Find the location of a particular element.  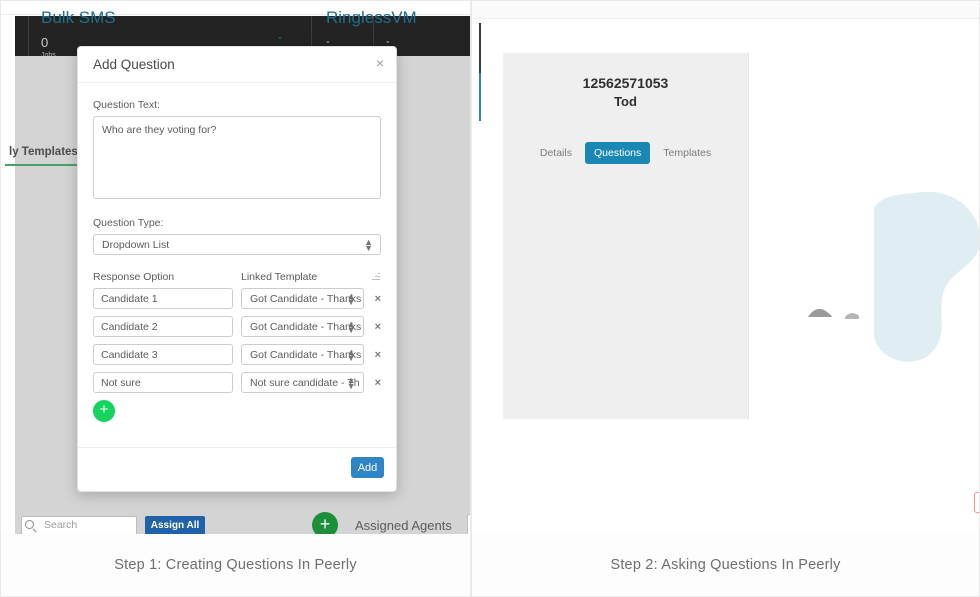

textarea-resize-handle is located at coordinates (376, 277).